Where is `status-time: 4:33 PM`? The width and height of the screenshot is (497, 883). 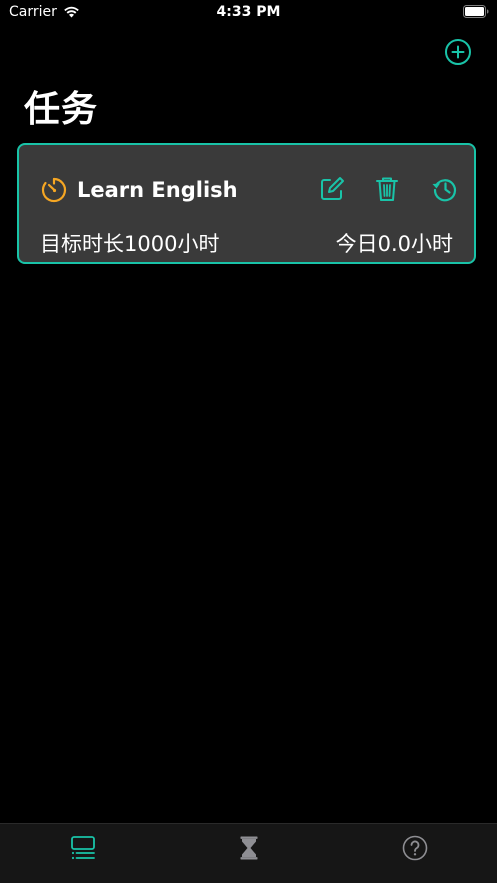
status-time: 4:33 PM is located at coordinates (248, 12).